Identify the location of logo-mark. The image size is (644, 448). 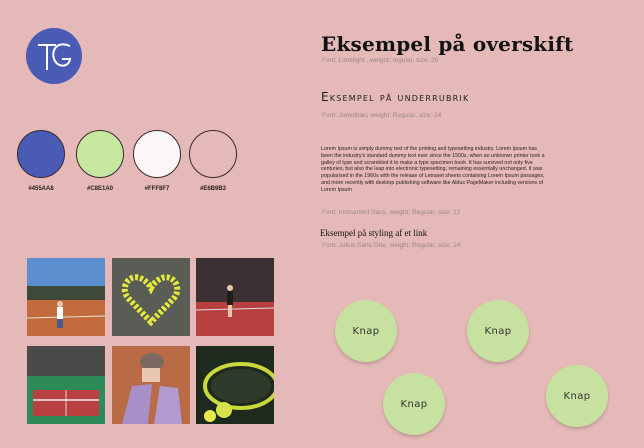
(55, 56).